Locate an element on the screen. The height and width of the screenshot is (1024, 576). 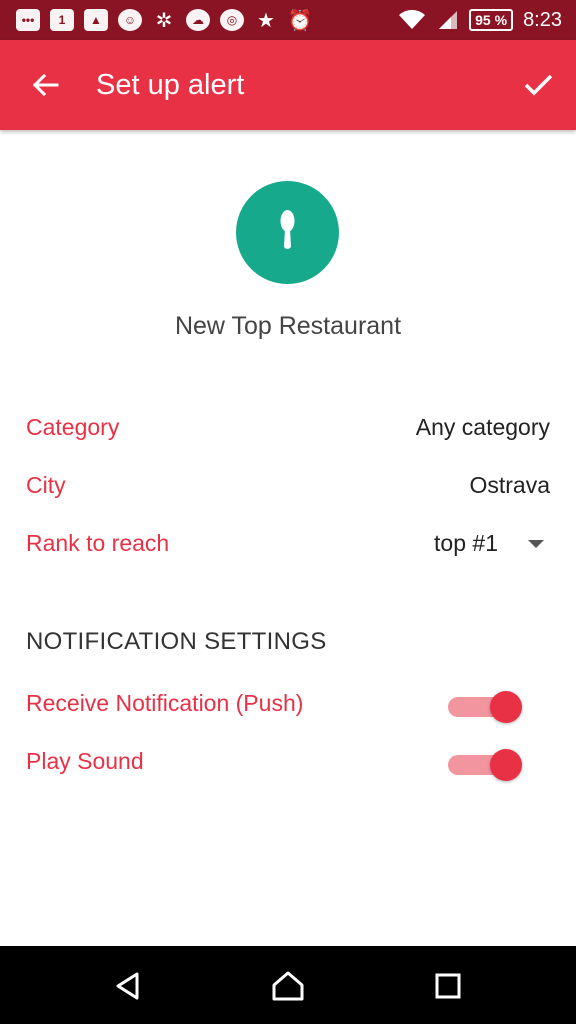
confirm-check-icon is located at coordinates (538, 84).